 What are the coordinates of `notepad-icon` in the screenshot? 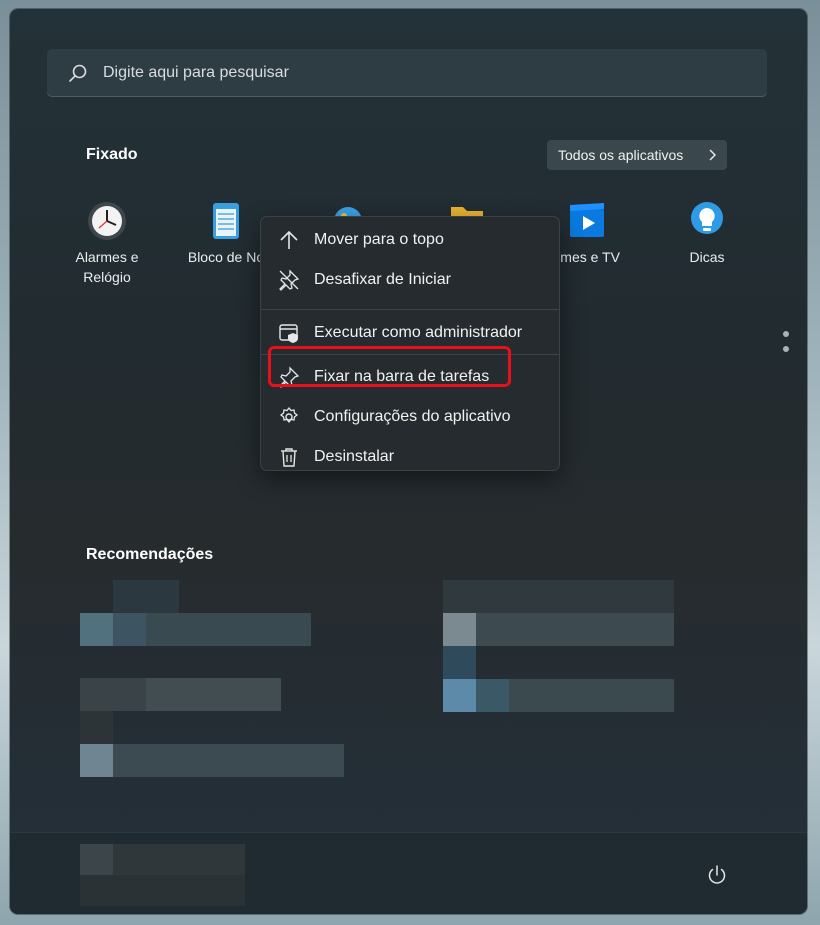 It's located at (226, 221).